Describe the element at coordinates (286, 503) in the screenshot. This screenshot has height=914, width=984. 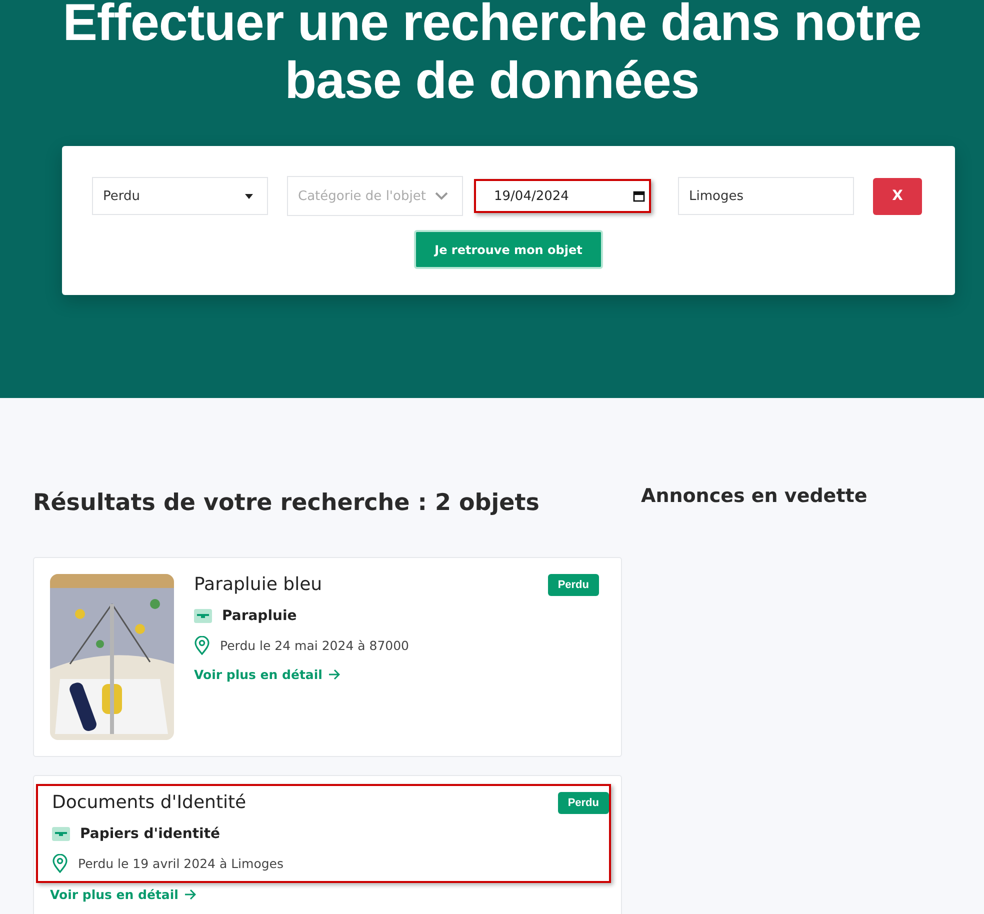
I see `results-heading: Résultats de votre recherche : 2 objets` at that location.